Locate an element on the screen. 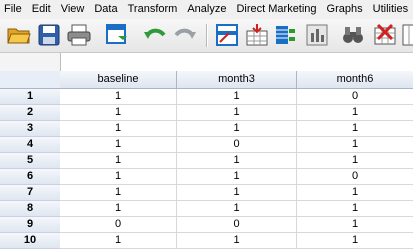 This screenshot has height=252, width=413. menu-transform: Transform is located at coordinates (153, 9).